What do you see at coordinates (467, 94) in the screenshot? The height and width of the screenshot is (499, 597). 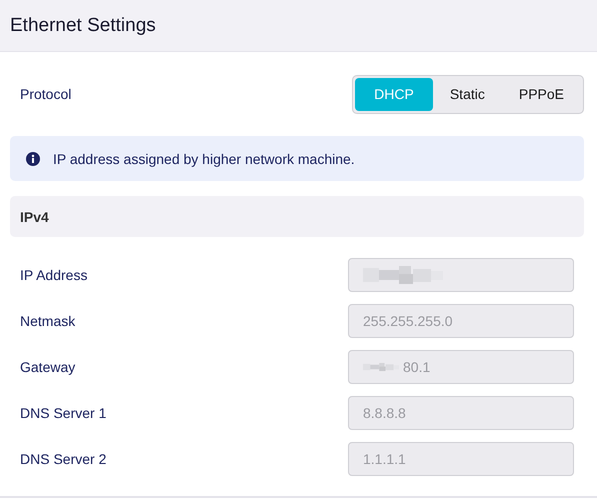 I see `protocol-option: Static` at bounding box center [467, 94].